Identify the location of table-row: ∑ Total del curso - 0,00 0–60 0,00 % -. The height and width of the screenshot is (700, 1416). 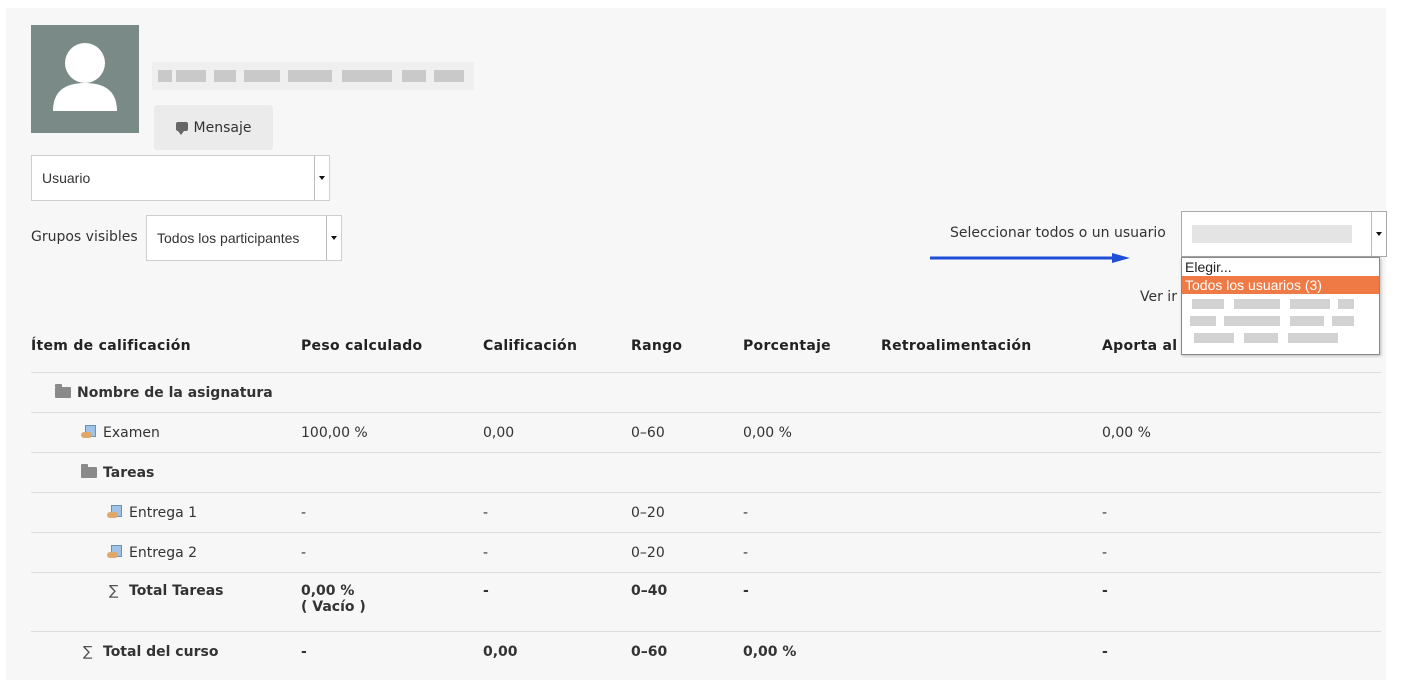
(706, 651).